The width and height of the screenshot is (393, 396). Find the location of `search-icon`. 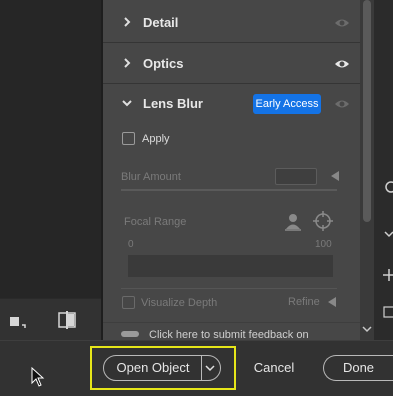

search-icon is located at coordinates (387, 187).